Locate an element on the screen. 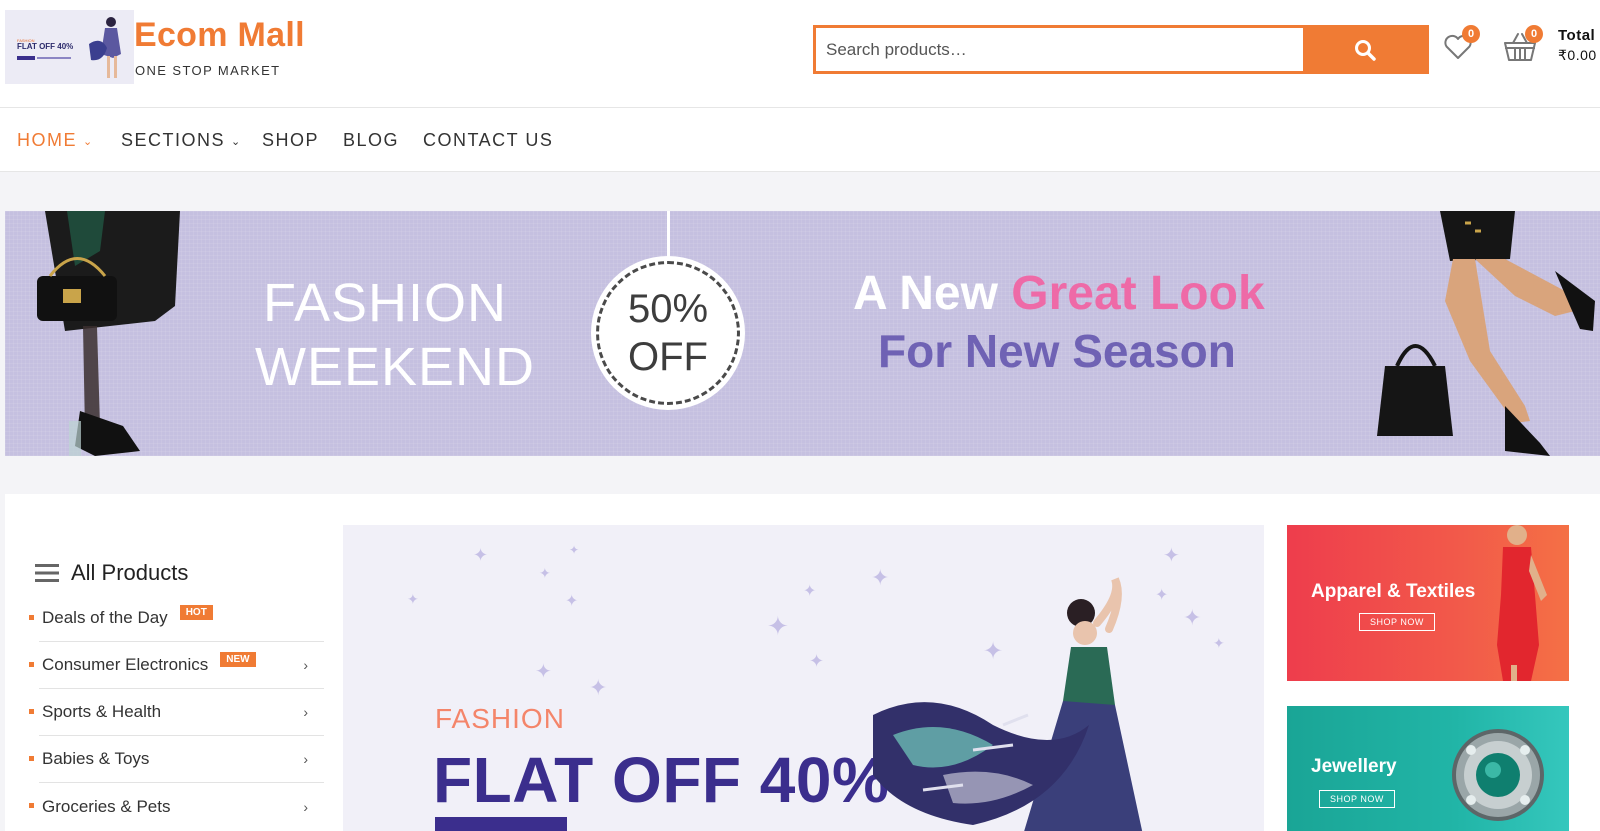  apparel-banner-title: Apparel & Textiles is located at coordinates (1393, 591).